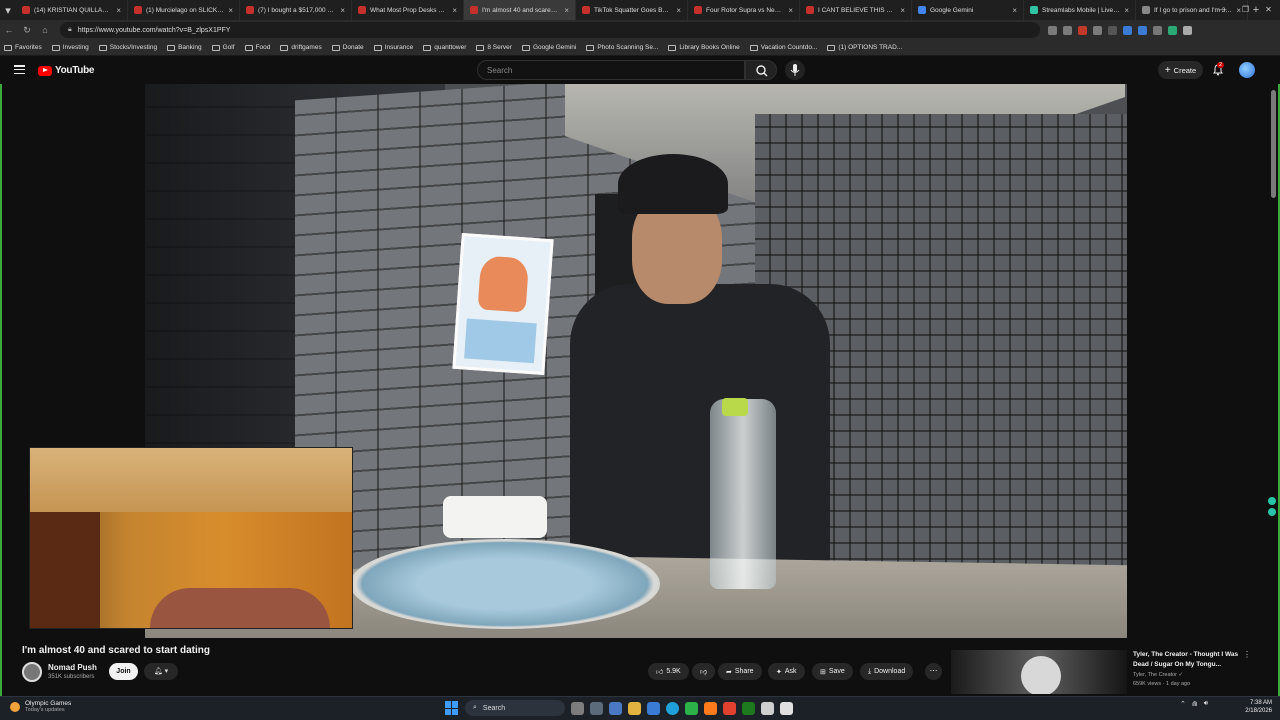 This screenshot has height=720, width=1280. What do you see at coordinates (520, 10) in the screenshot?
I see `browser-tab: I'm almost 40 and scared to ×` at bounding box center [520, 10].